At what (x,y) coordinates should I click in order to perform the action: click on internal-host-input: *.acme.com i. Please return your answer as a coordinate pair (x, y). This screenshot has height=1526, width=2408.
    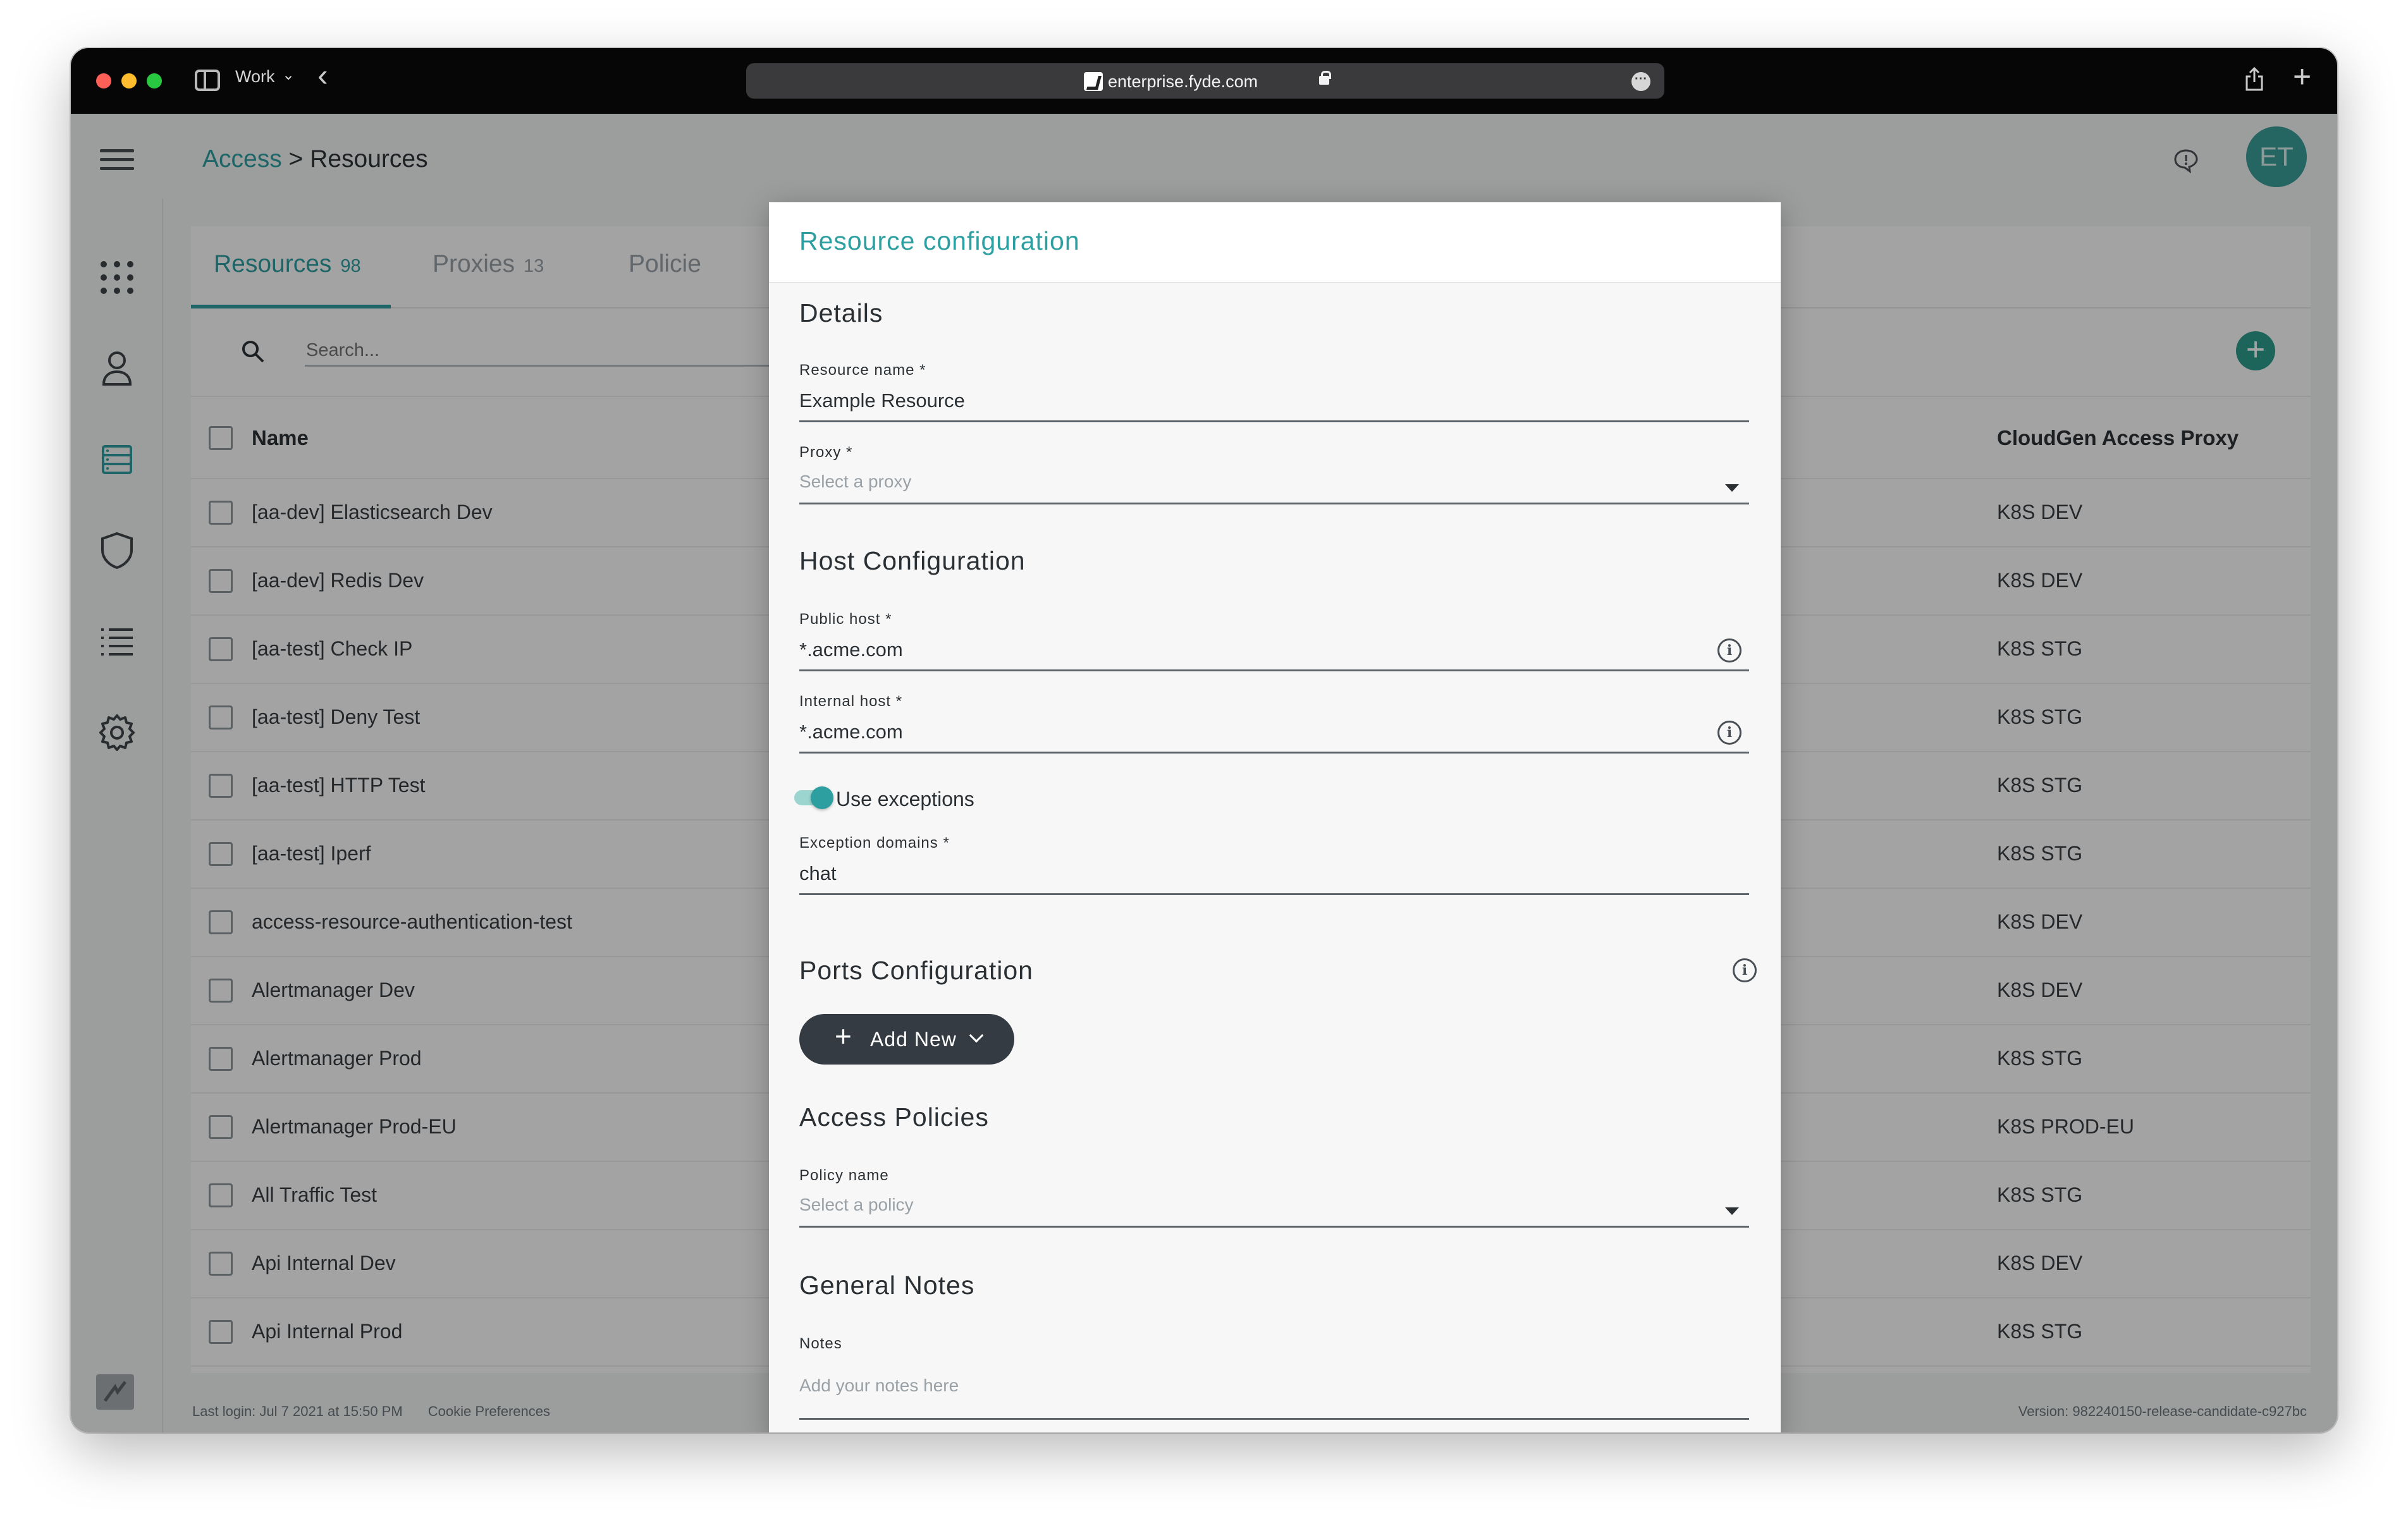
    Looking at the image, I should click on (1274, 734).